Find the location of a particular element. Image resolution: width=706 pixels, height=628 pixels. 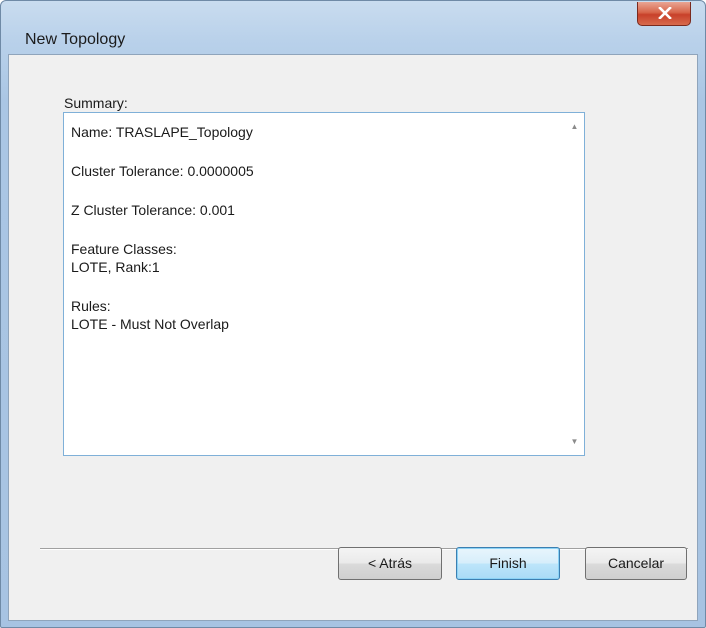

summary-line: Z Cluster Tolerance: 0.001 is located at coordinates (153, 210).